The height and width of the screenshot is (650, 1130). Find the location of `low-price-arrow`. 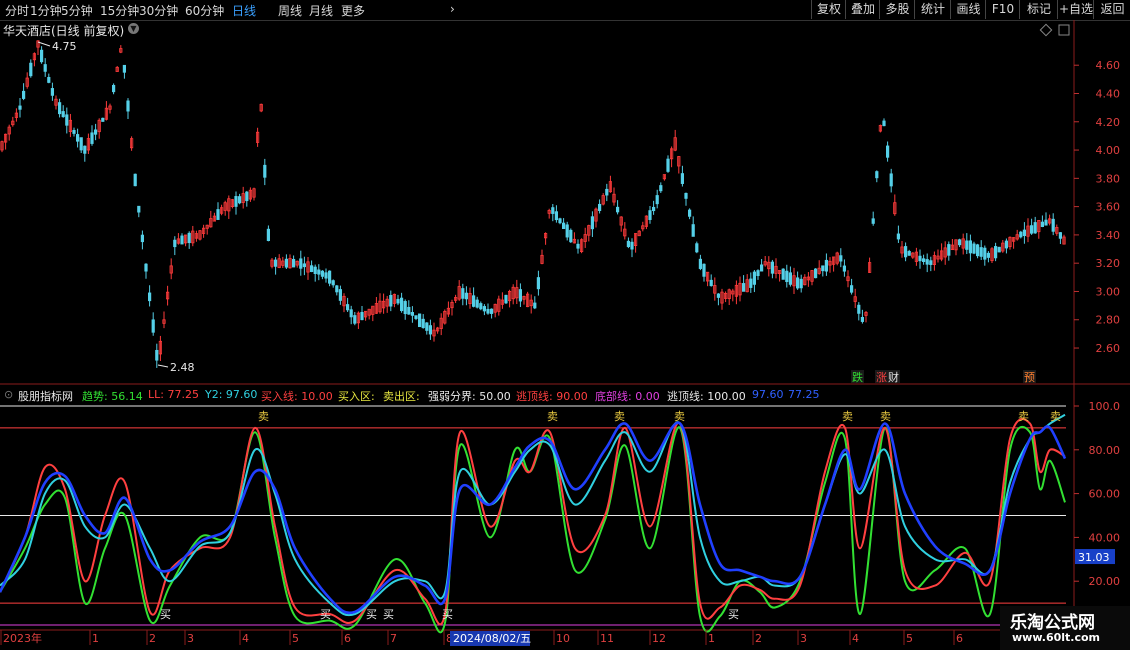

low-price-arrow is located at coordinates (163, 366).